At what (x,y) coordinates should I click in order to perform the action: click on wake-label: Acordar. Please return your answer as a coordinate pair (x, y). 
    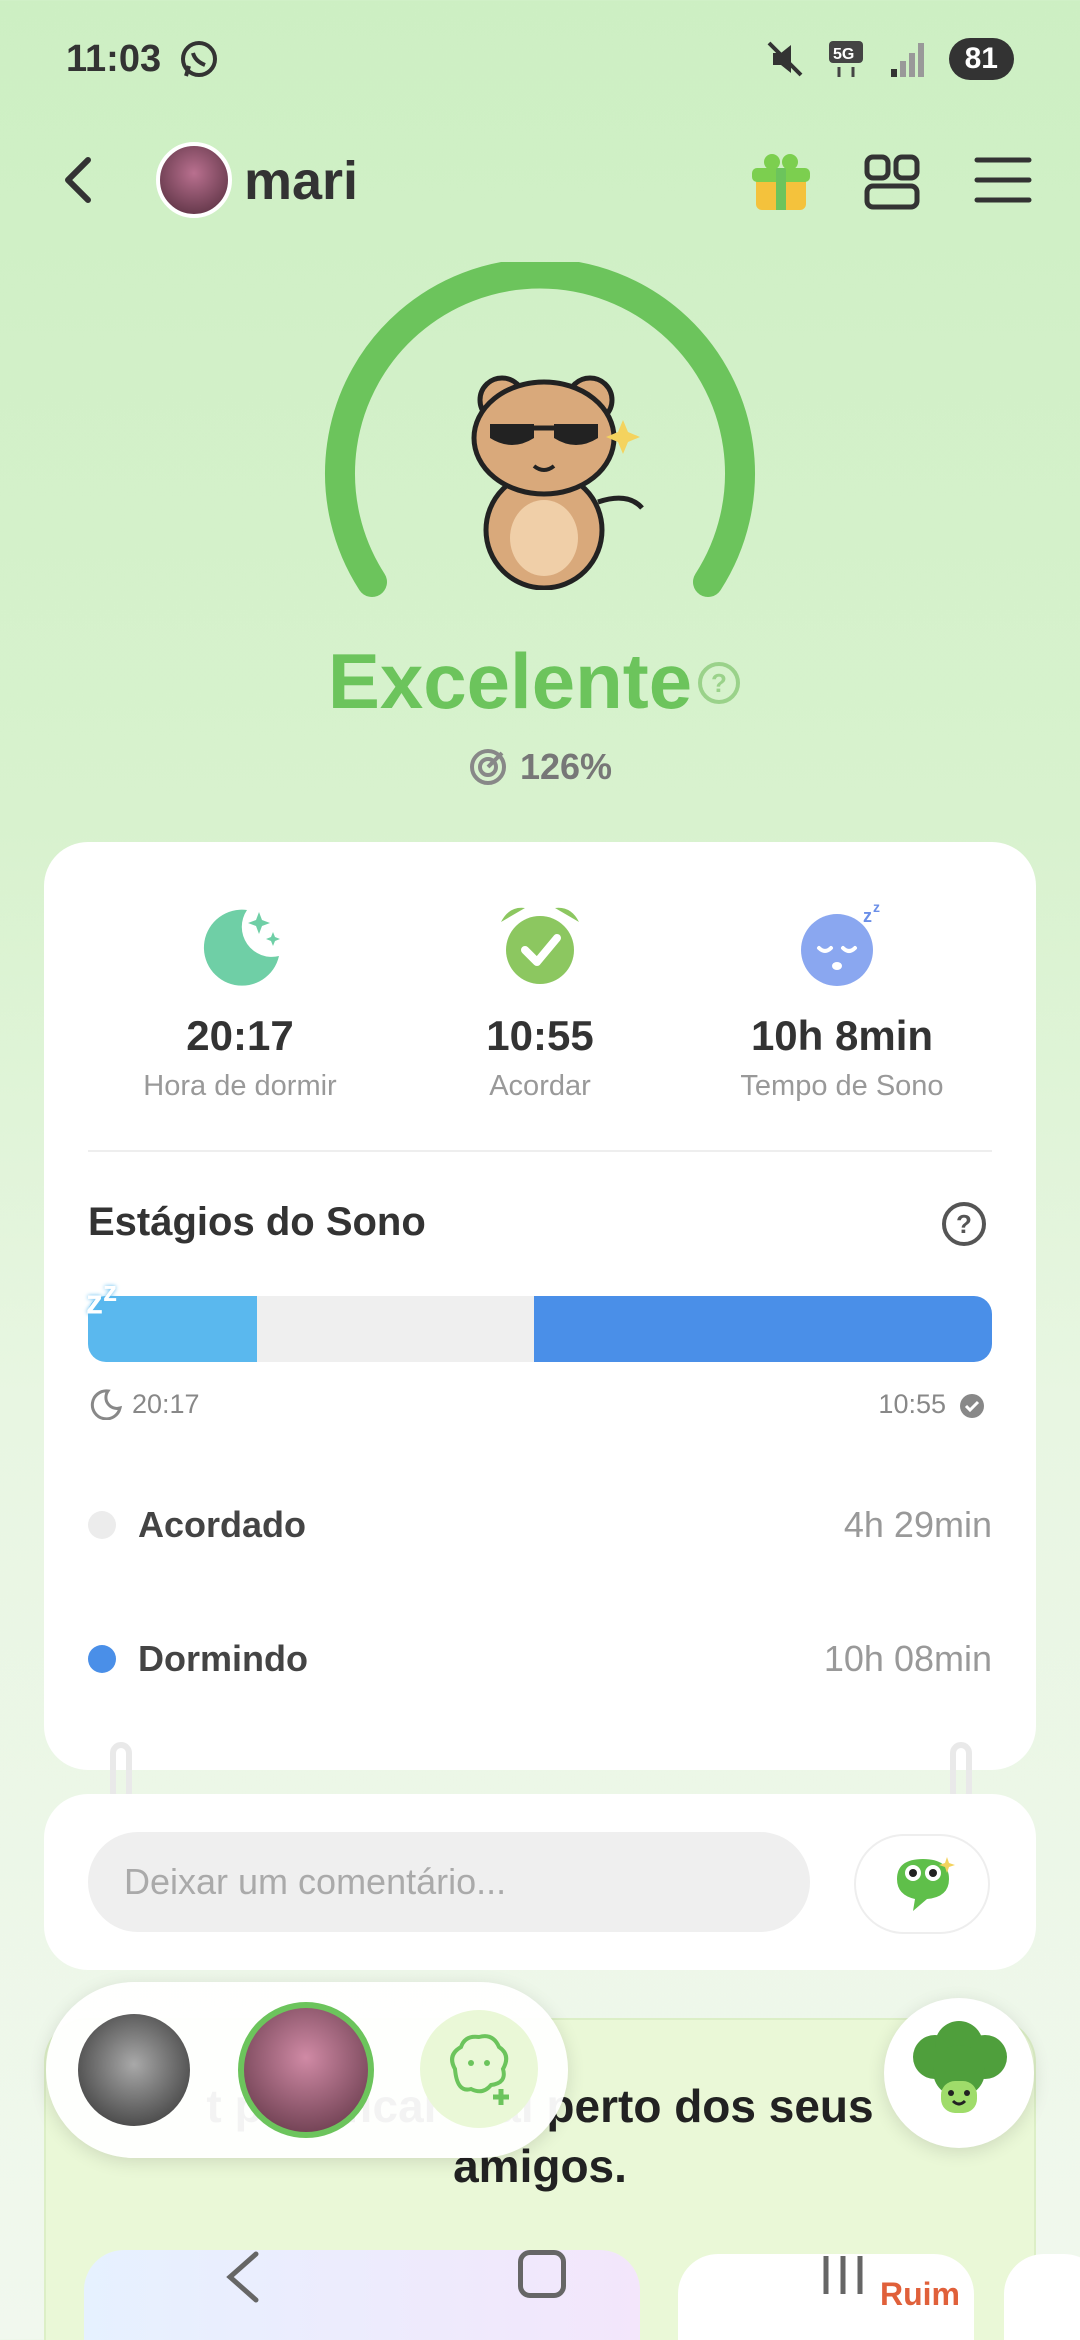
    Looking at the image, I should click on (540, 1086).